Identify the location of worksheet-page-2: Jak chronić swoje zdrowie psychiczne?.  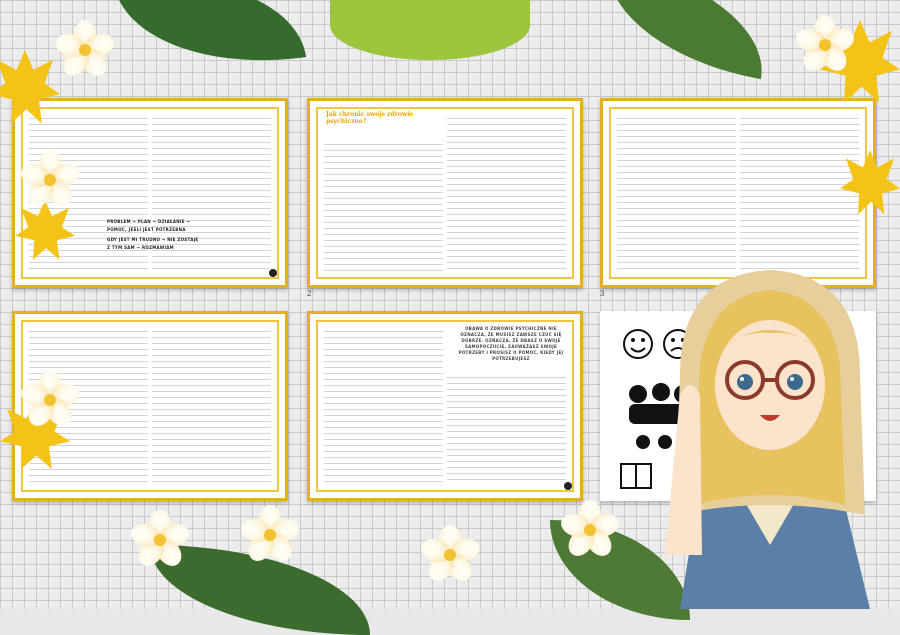
(445, 193).